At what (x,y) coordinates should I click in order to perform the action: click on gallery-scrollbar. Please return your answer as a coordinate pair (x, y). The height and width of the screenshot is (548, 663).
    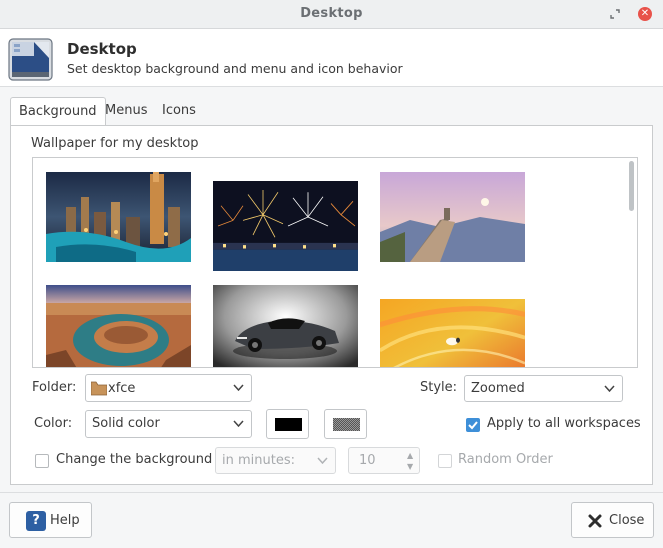
    Looking at the image, I should click on (631, 186).